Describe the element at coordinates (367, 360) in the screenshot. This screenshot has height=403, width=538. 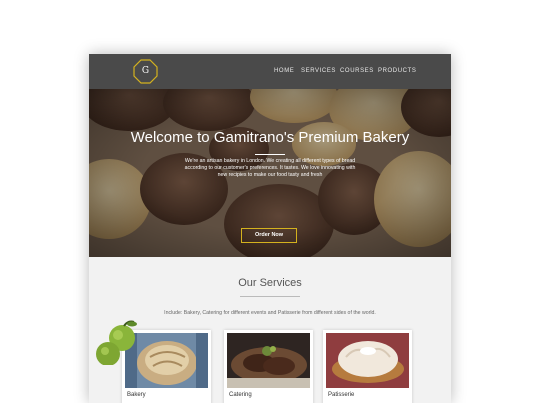
I see `tart-photo` at that location.